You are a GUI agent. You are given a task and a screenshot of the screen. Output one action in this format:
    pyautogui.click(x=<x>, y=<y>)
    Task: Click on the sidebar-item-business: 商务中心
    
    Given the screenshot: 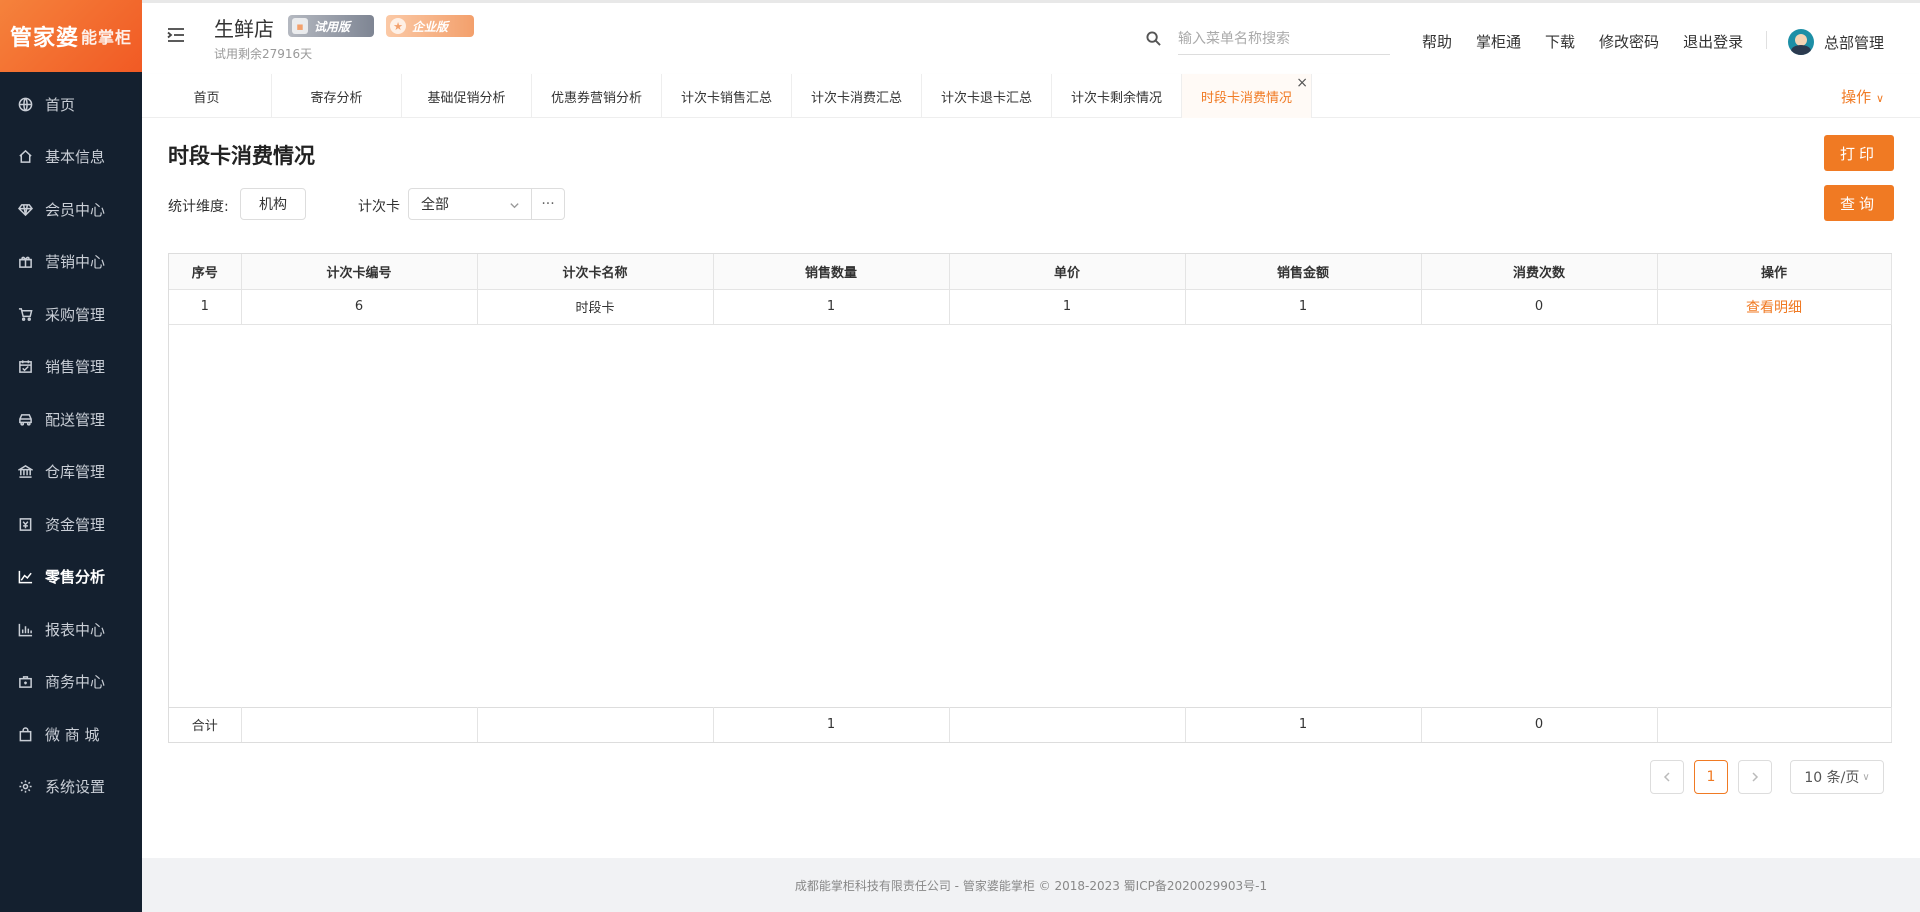 What is the action you would take?
    pyautogui.click(x=71, y=682)
    